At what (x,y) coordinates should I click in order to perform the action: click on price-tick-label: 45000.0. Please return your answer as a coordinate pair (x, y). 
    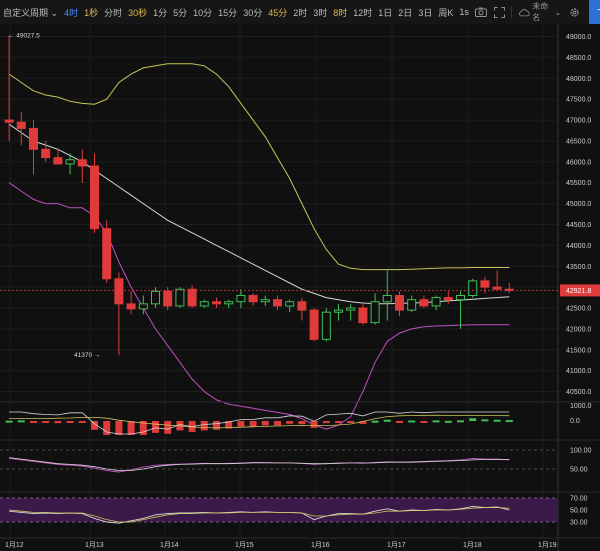
    Looking at the image, I should click on (578, 204).